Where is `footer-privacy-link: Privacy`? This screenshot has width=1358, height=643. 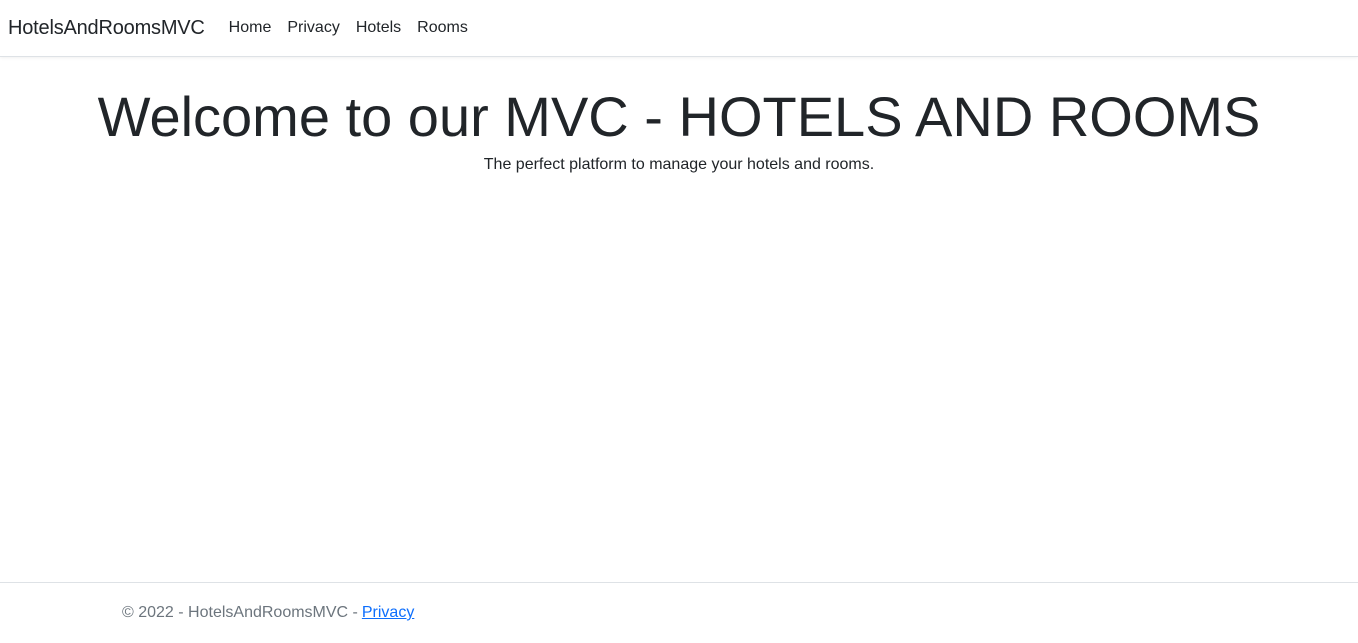 footer-privacy-link: Privacy is located at coordinates (388, 613).